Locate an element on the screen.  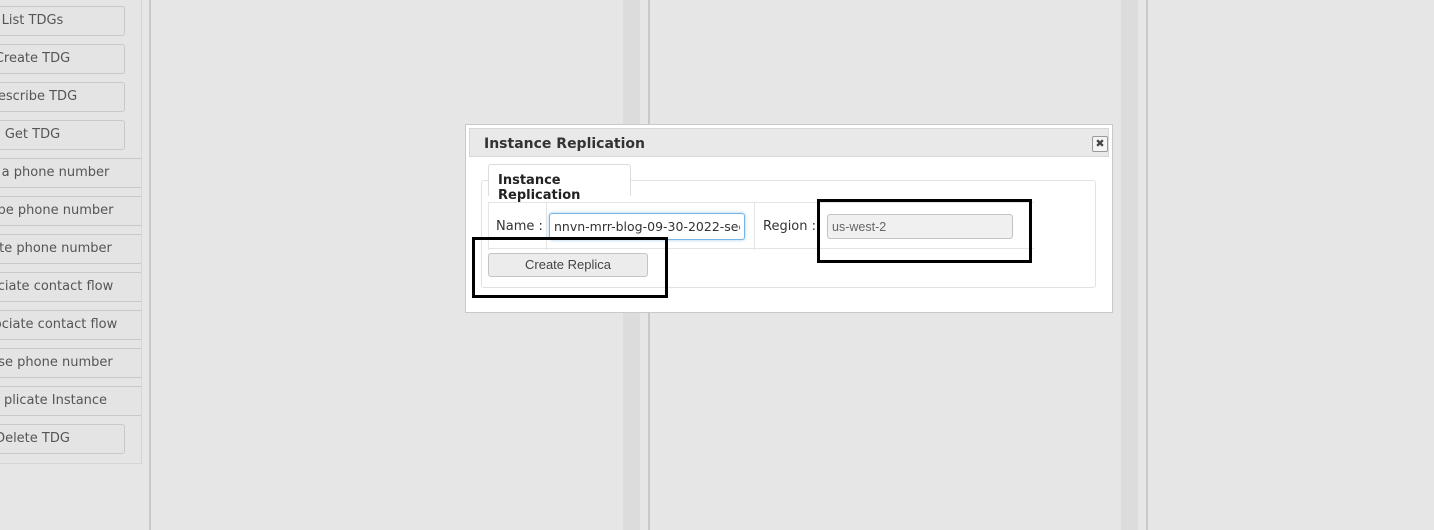
region-highlight-box is located at coordinates (924, 231).